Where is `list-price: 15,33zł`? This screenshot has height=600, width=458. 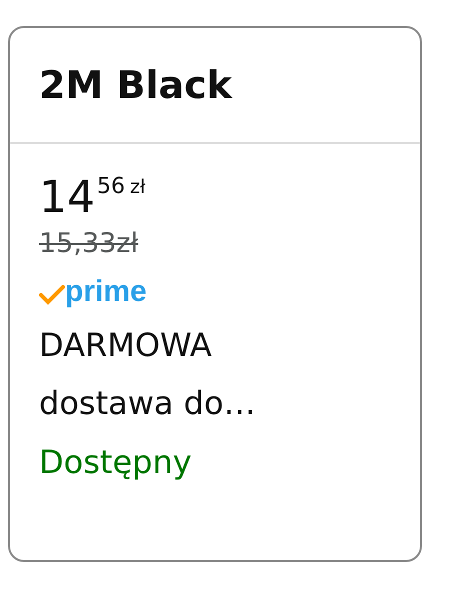
list-price: 15,33zł is located at coordinates (89, 244).